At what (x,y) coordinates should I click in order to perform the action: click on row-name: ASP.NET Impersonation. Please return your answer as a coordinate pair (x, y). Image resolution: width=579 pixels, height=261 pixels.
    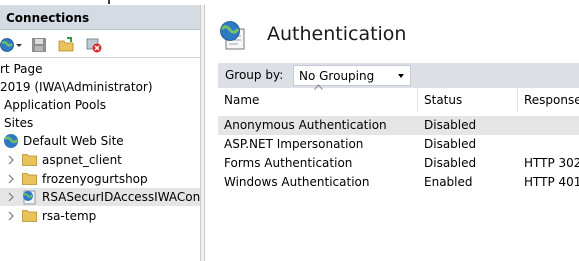
    Looking at the image, I should click on (294, 144).